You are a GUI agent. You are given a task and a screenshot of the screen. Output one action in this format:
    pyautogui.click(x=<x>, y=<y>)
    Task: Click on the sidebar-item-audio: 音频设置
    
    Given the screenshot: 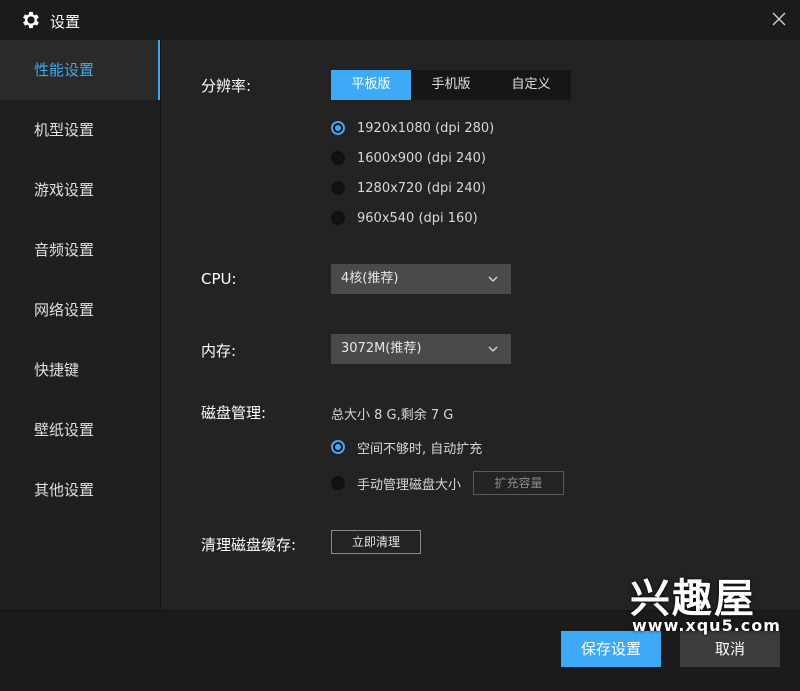 What is the action you would take?
    pyautogui.click(x=80, y=250)
    